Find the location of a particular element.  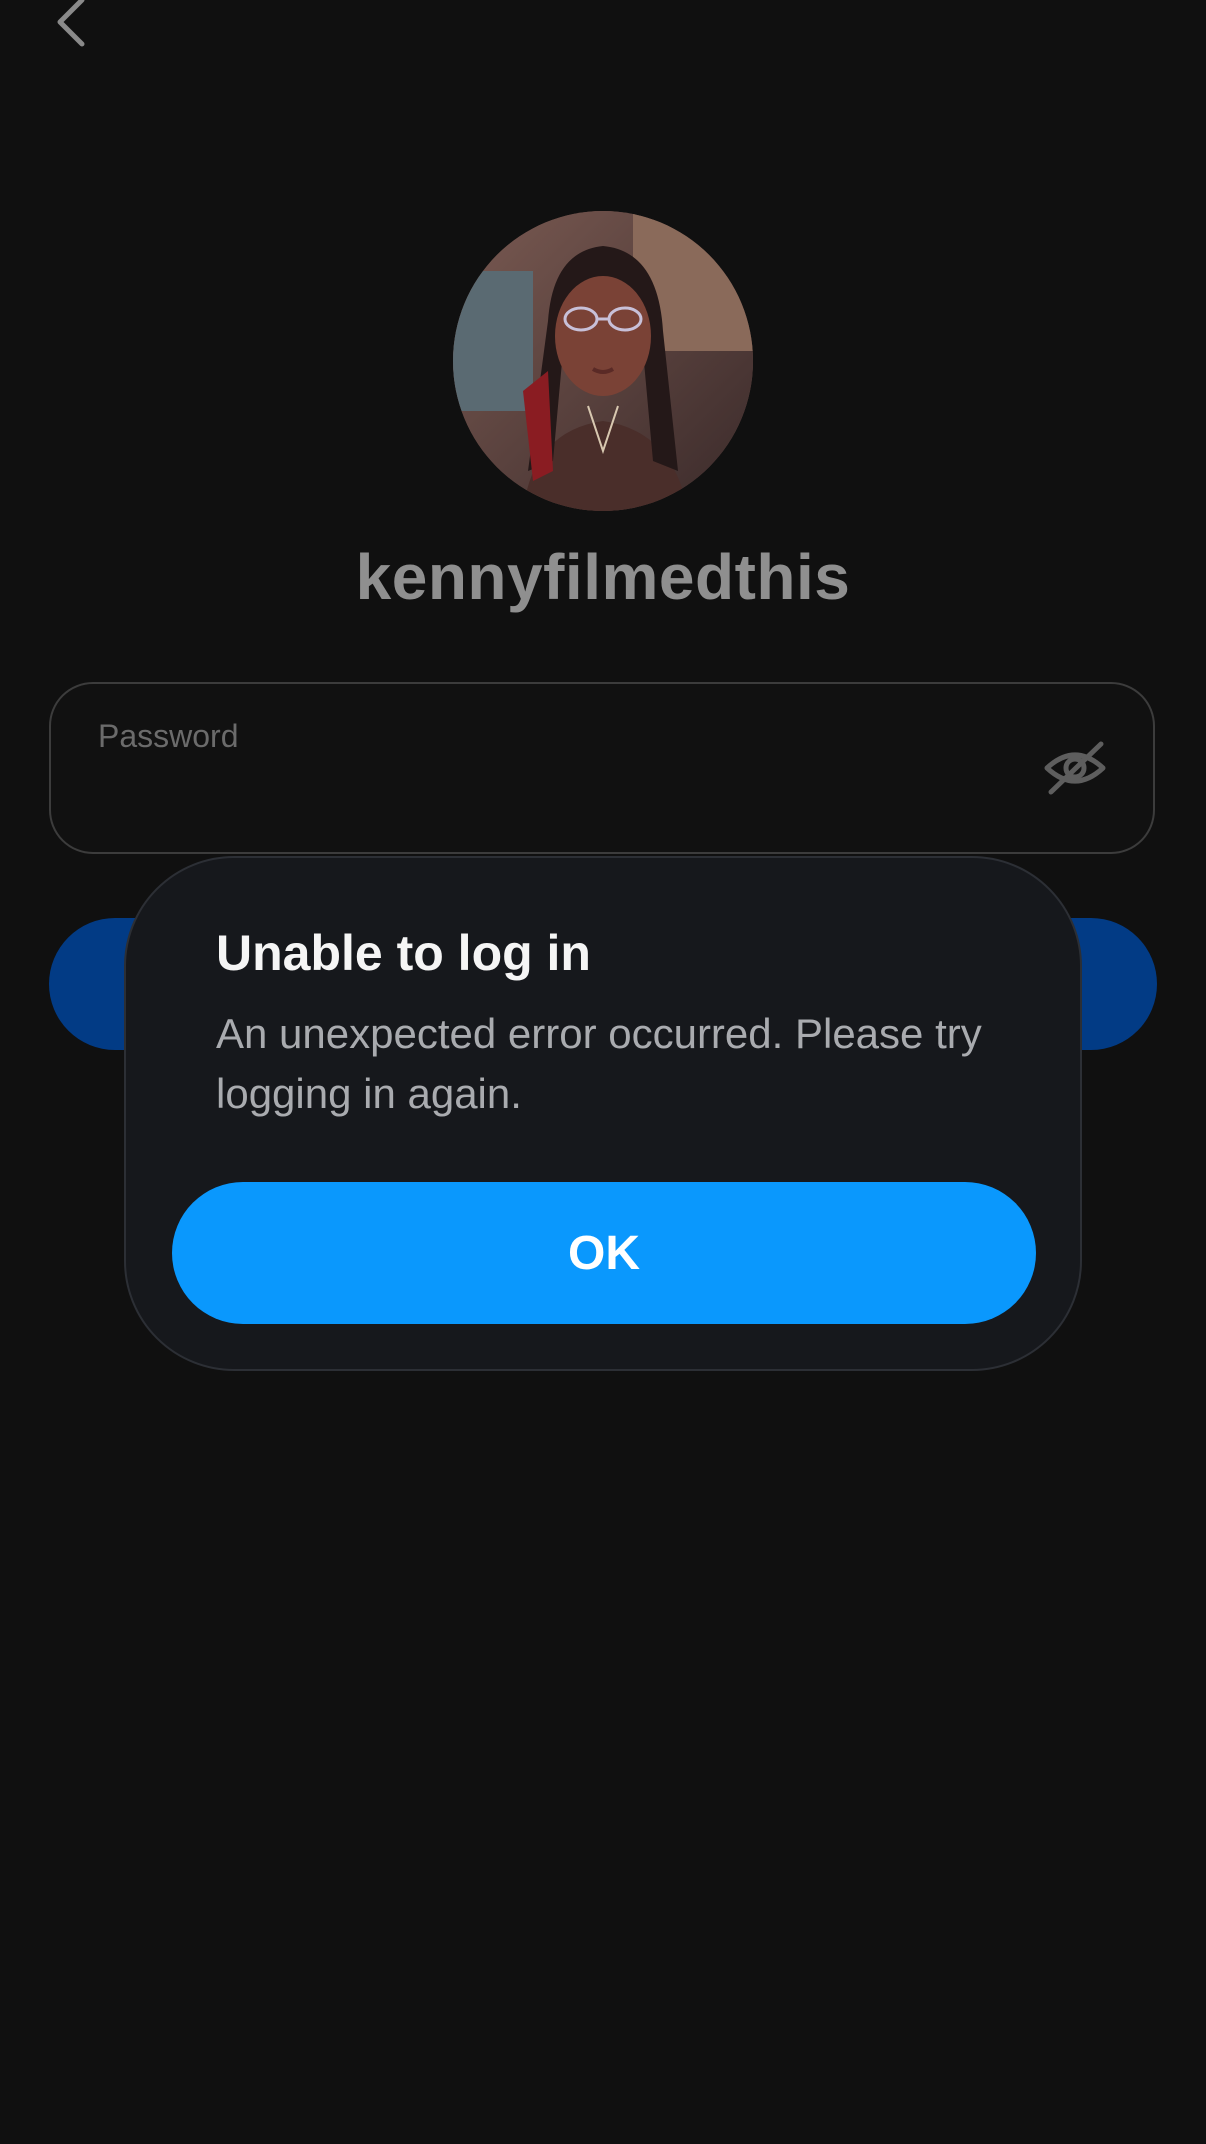

password-visibility-toggle is located at coordinates (1075, 768).